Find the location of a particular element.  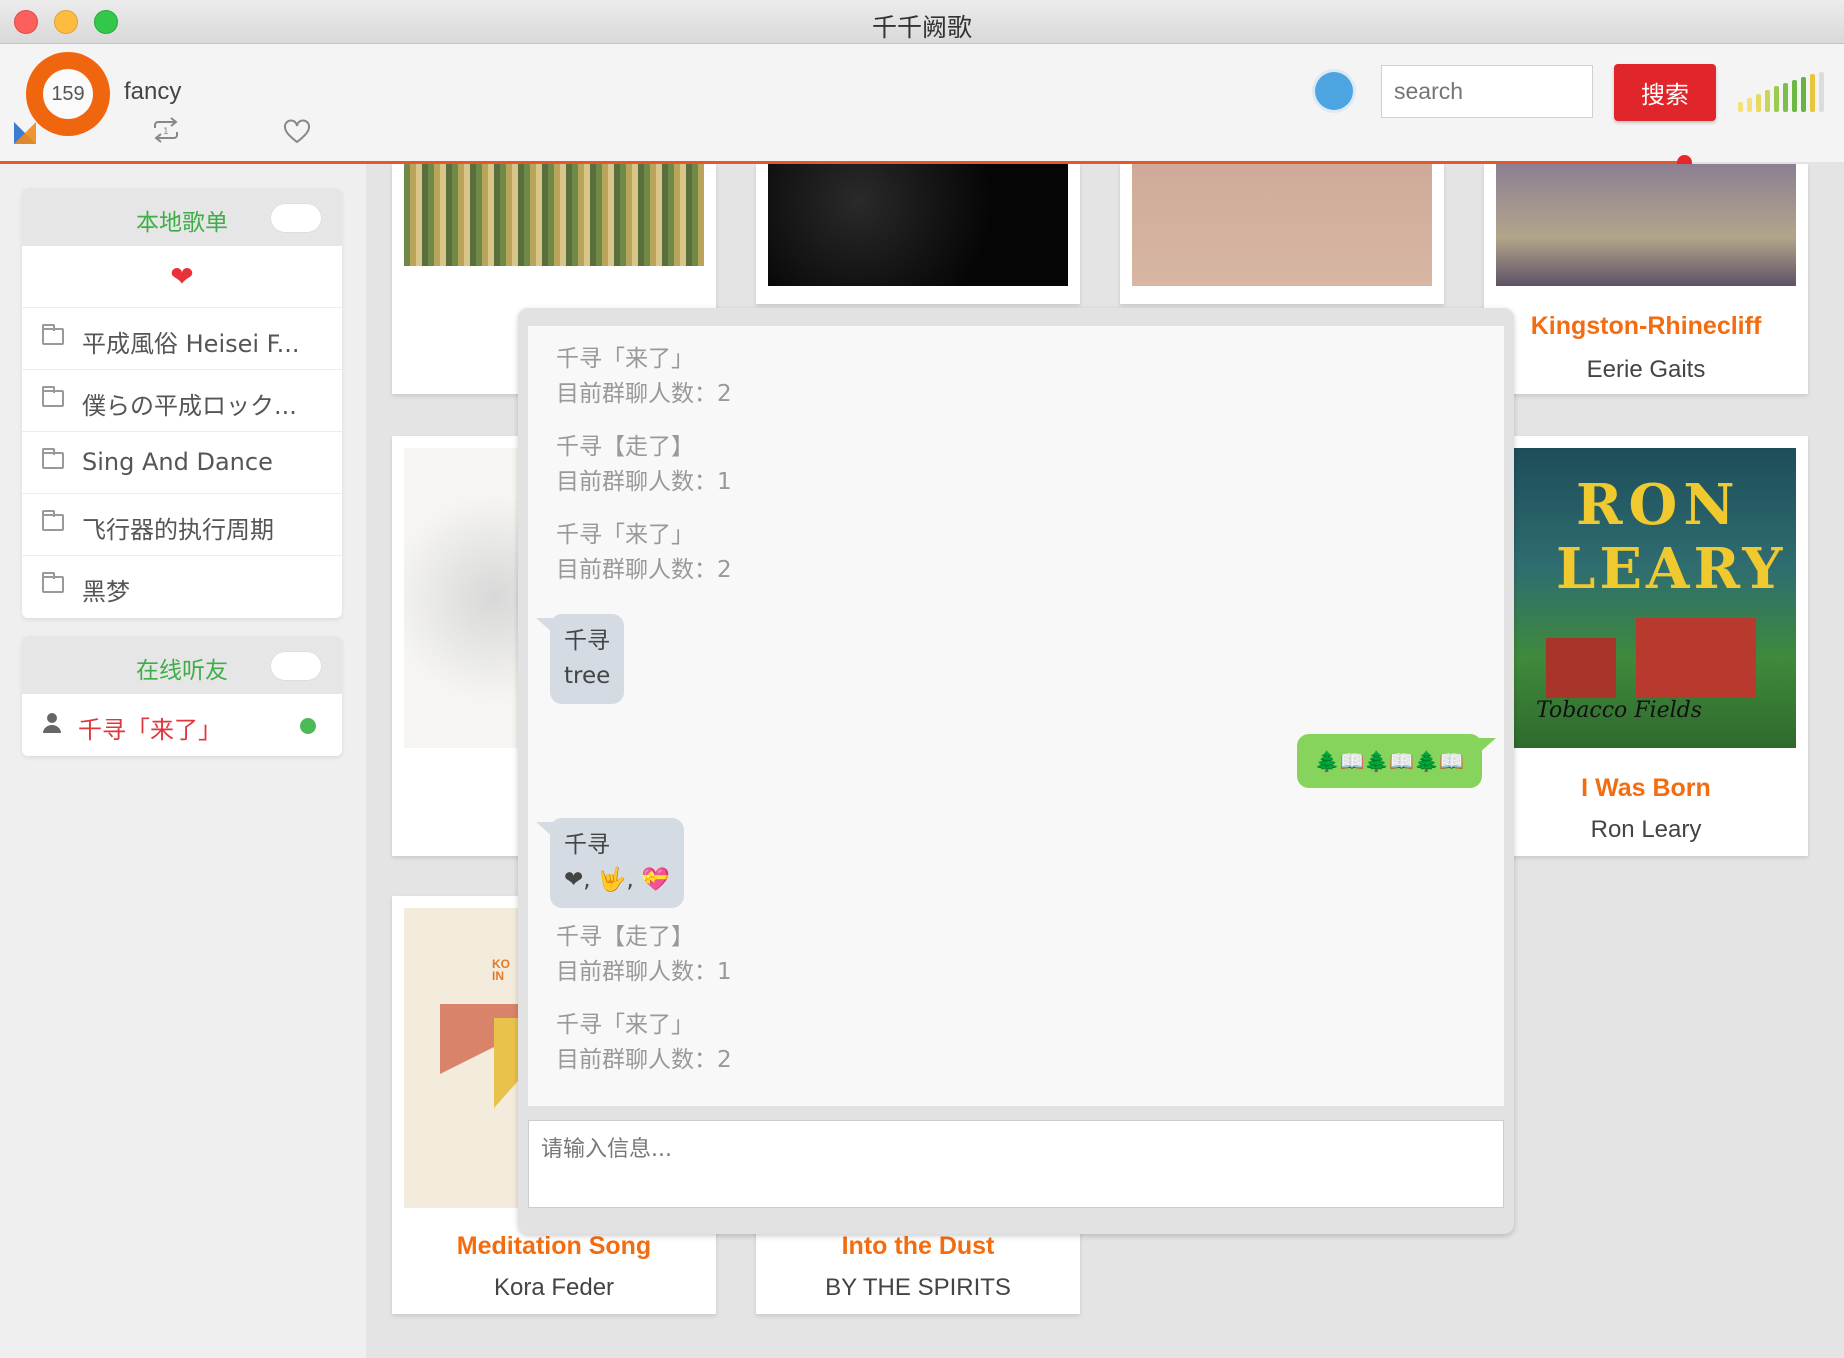

search-input is located at coordinates (1487, 91).